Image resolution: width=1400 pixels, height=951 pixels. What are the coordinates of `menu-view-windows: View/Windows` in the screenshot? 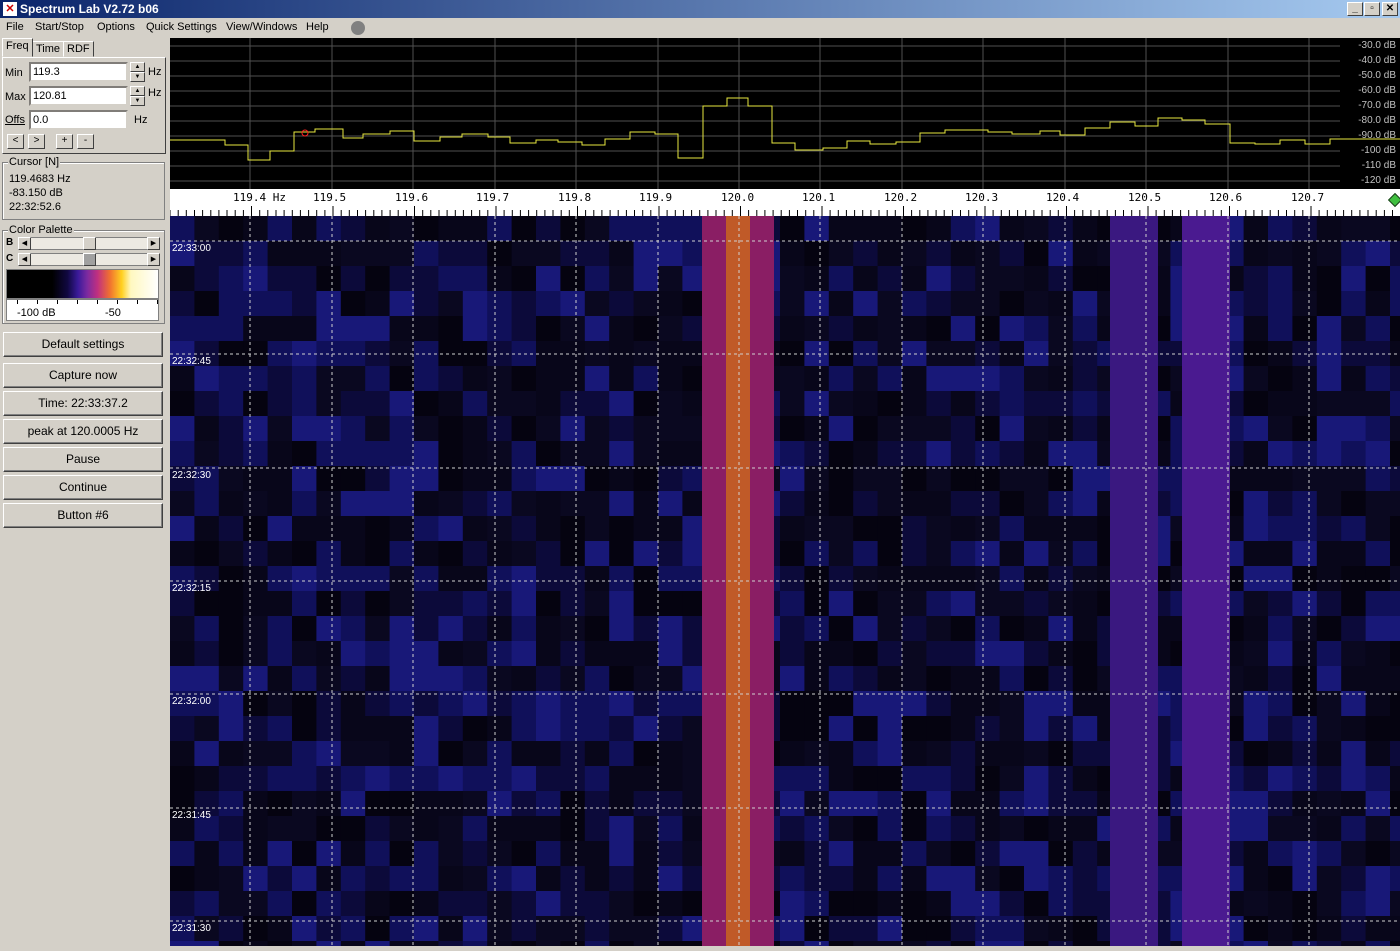 It's located at (261, 27).